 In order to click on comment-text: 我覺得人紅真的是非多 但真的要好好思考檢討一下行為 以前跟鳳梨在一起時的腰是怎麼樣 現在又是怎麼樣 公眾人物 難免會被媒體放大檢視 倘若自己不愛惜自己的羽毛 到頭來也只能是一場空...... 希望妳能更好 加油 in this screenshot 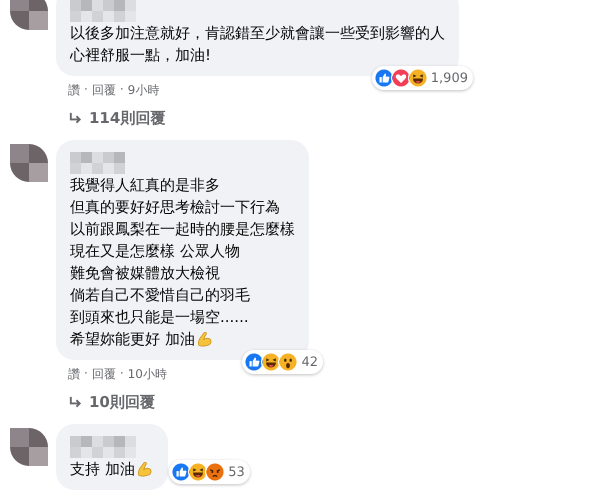, I will do `click(182, 262)`.